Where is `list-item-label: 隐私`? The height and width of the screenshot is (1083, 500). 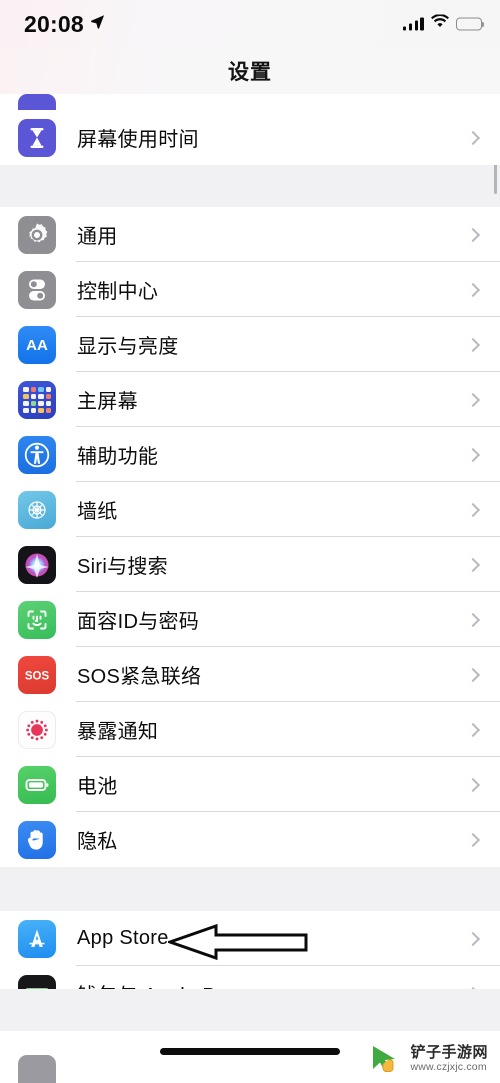 list-item-label: 隐私 is located at coordinates (97, 842).